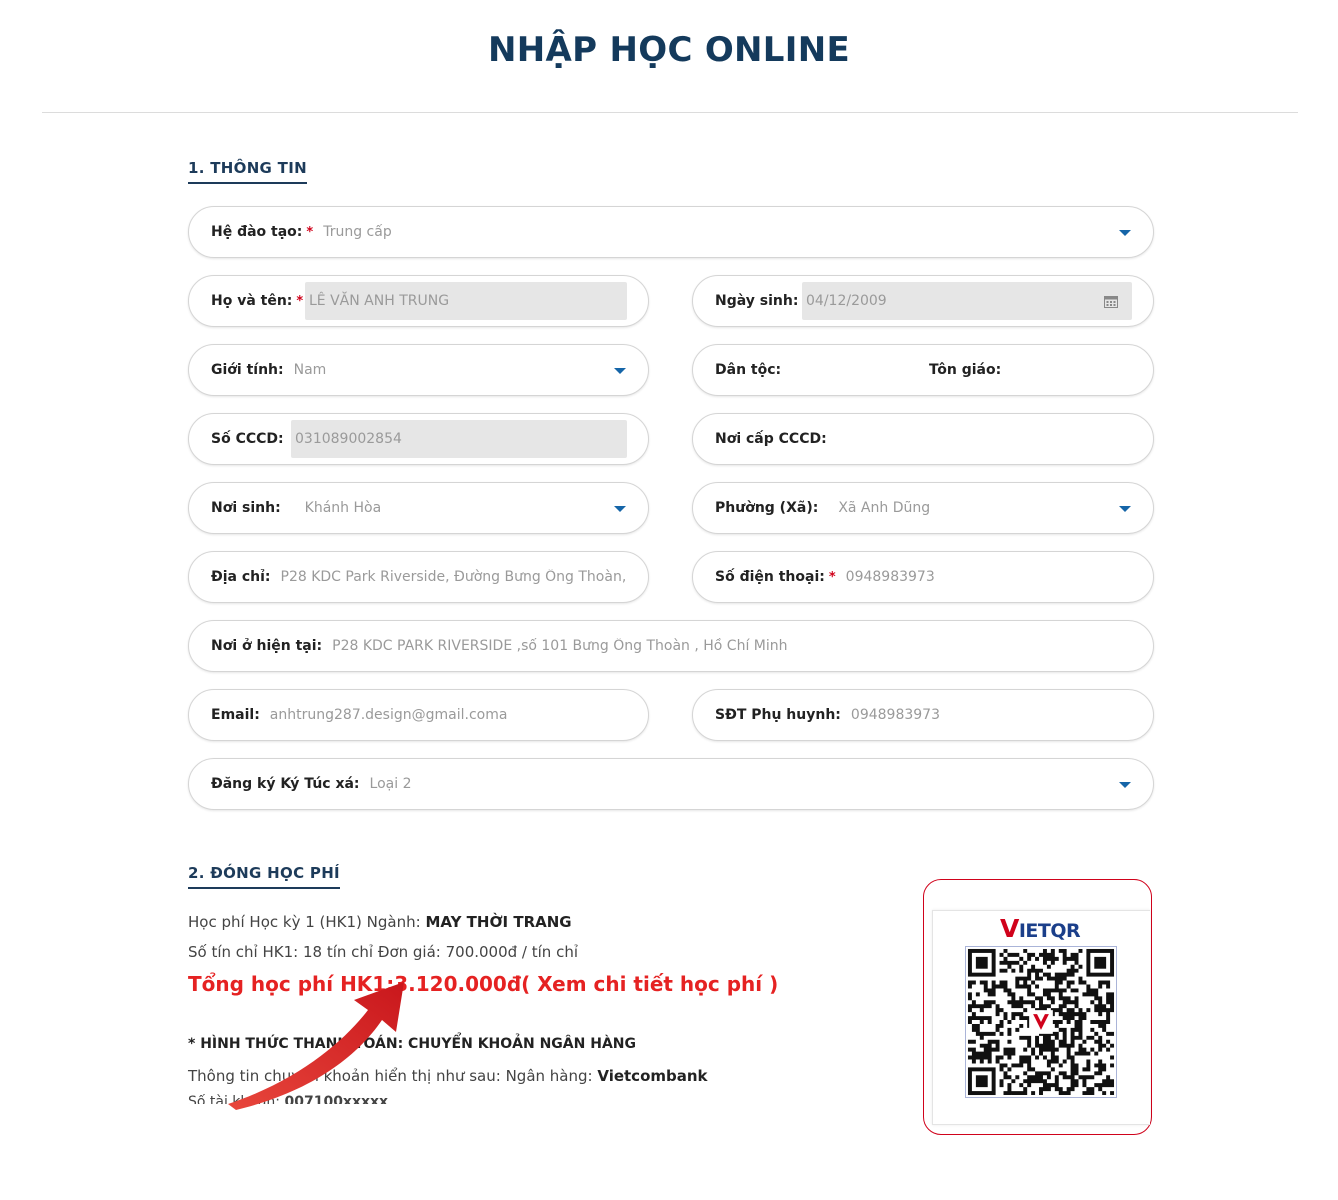 This screenshot has width=1338, height=1200. What do you see at coordinates (247, 370) in the screenshot?
I see `gender-label: Giới tính:` at bounding box center [247, 370].